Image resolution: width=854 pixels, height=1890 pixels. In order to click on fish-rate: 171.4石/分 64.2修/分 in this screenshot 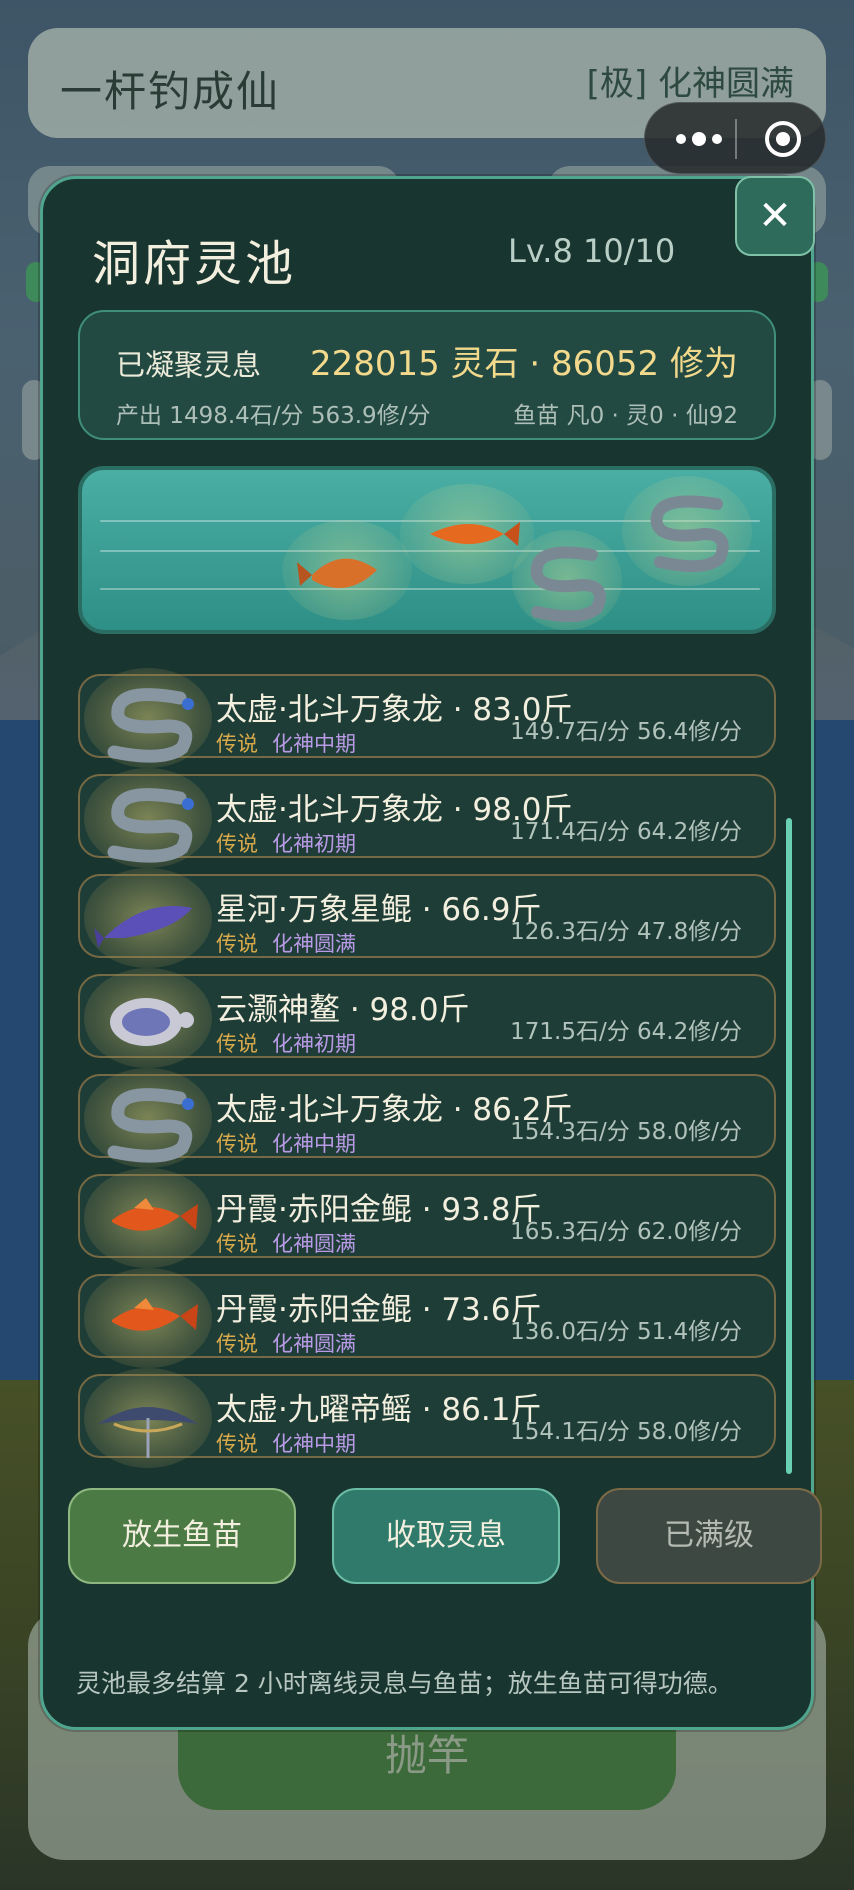, I will do `click(626, 832)`.